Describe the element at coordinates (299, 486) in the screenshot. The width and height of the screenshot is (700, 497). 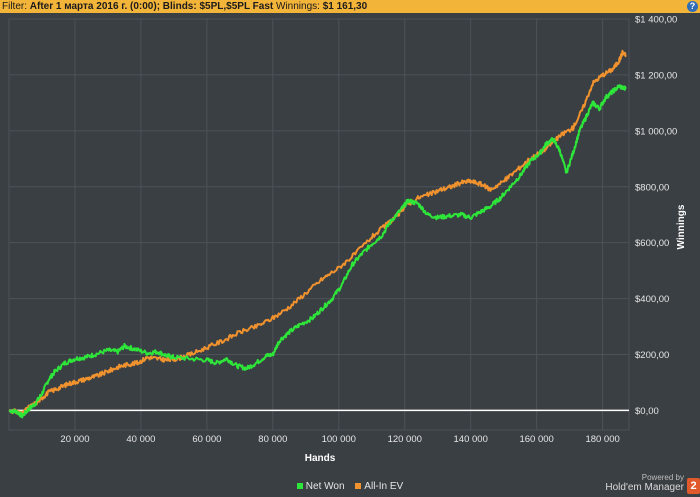
I see `legend-swatch-net-won` at that location.